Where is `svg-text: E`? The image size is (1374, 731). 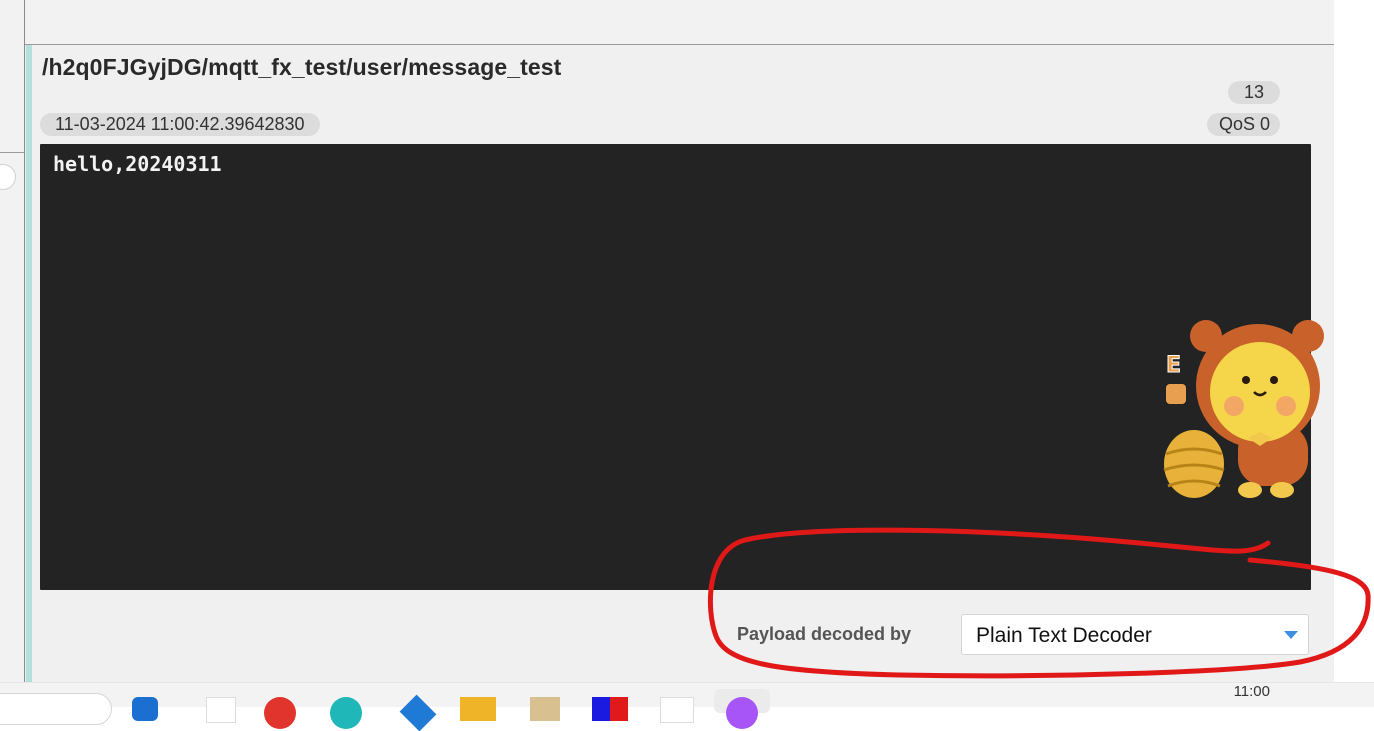 svg-text: E is located at coordinates (1173, 365).